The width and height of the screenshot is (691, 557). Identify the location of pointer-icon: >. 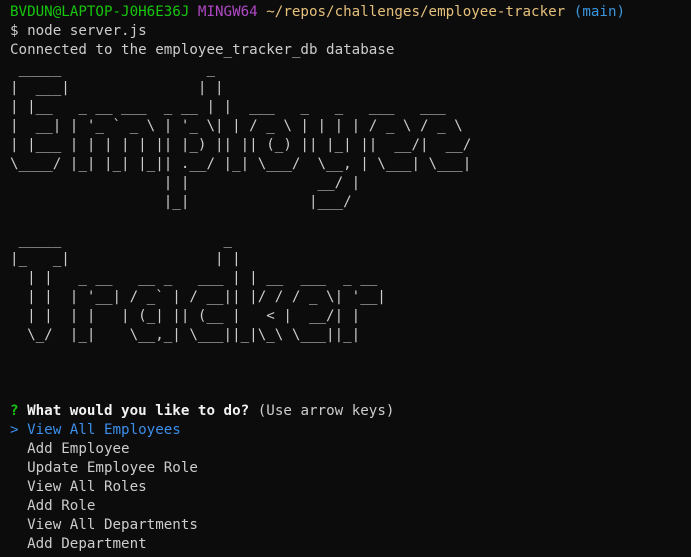
(14, 430).